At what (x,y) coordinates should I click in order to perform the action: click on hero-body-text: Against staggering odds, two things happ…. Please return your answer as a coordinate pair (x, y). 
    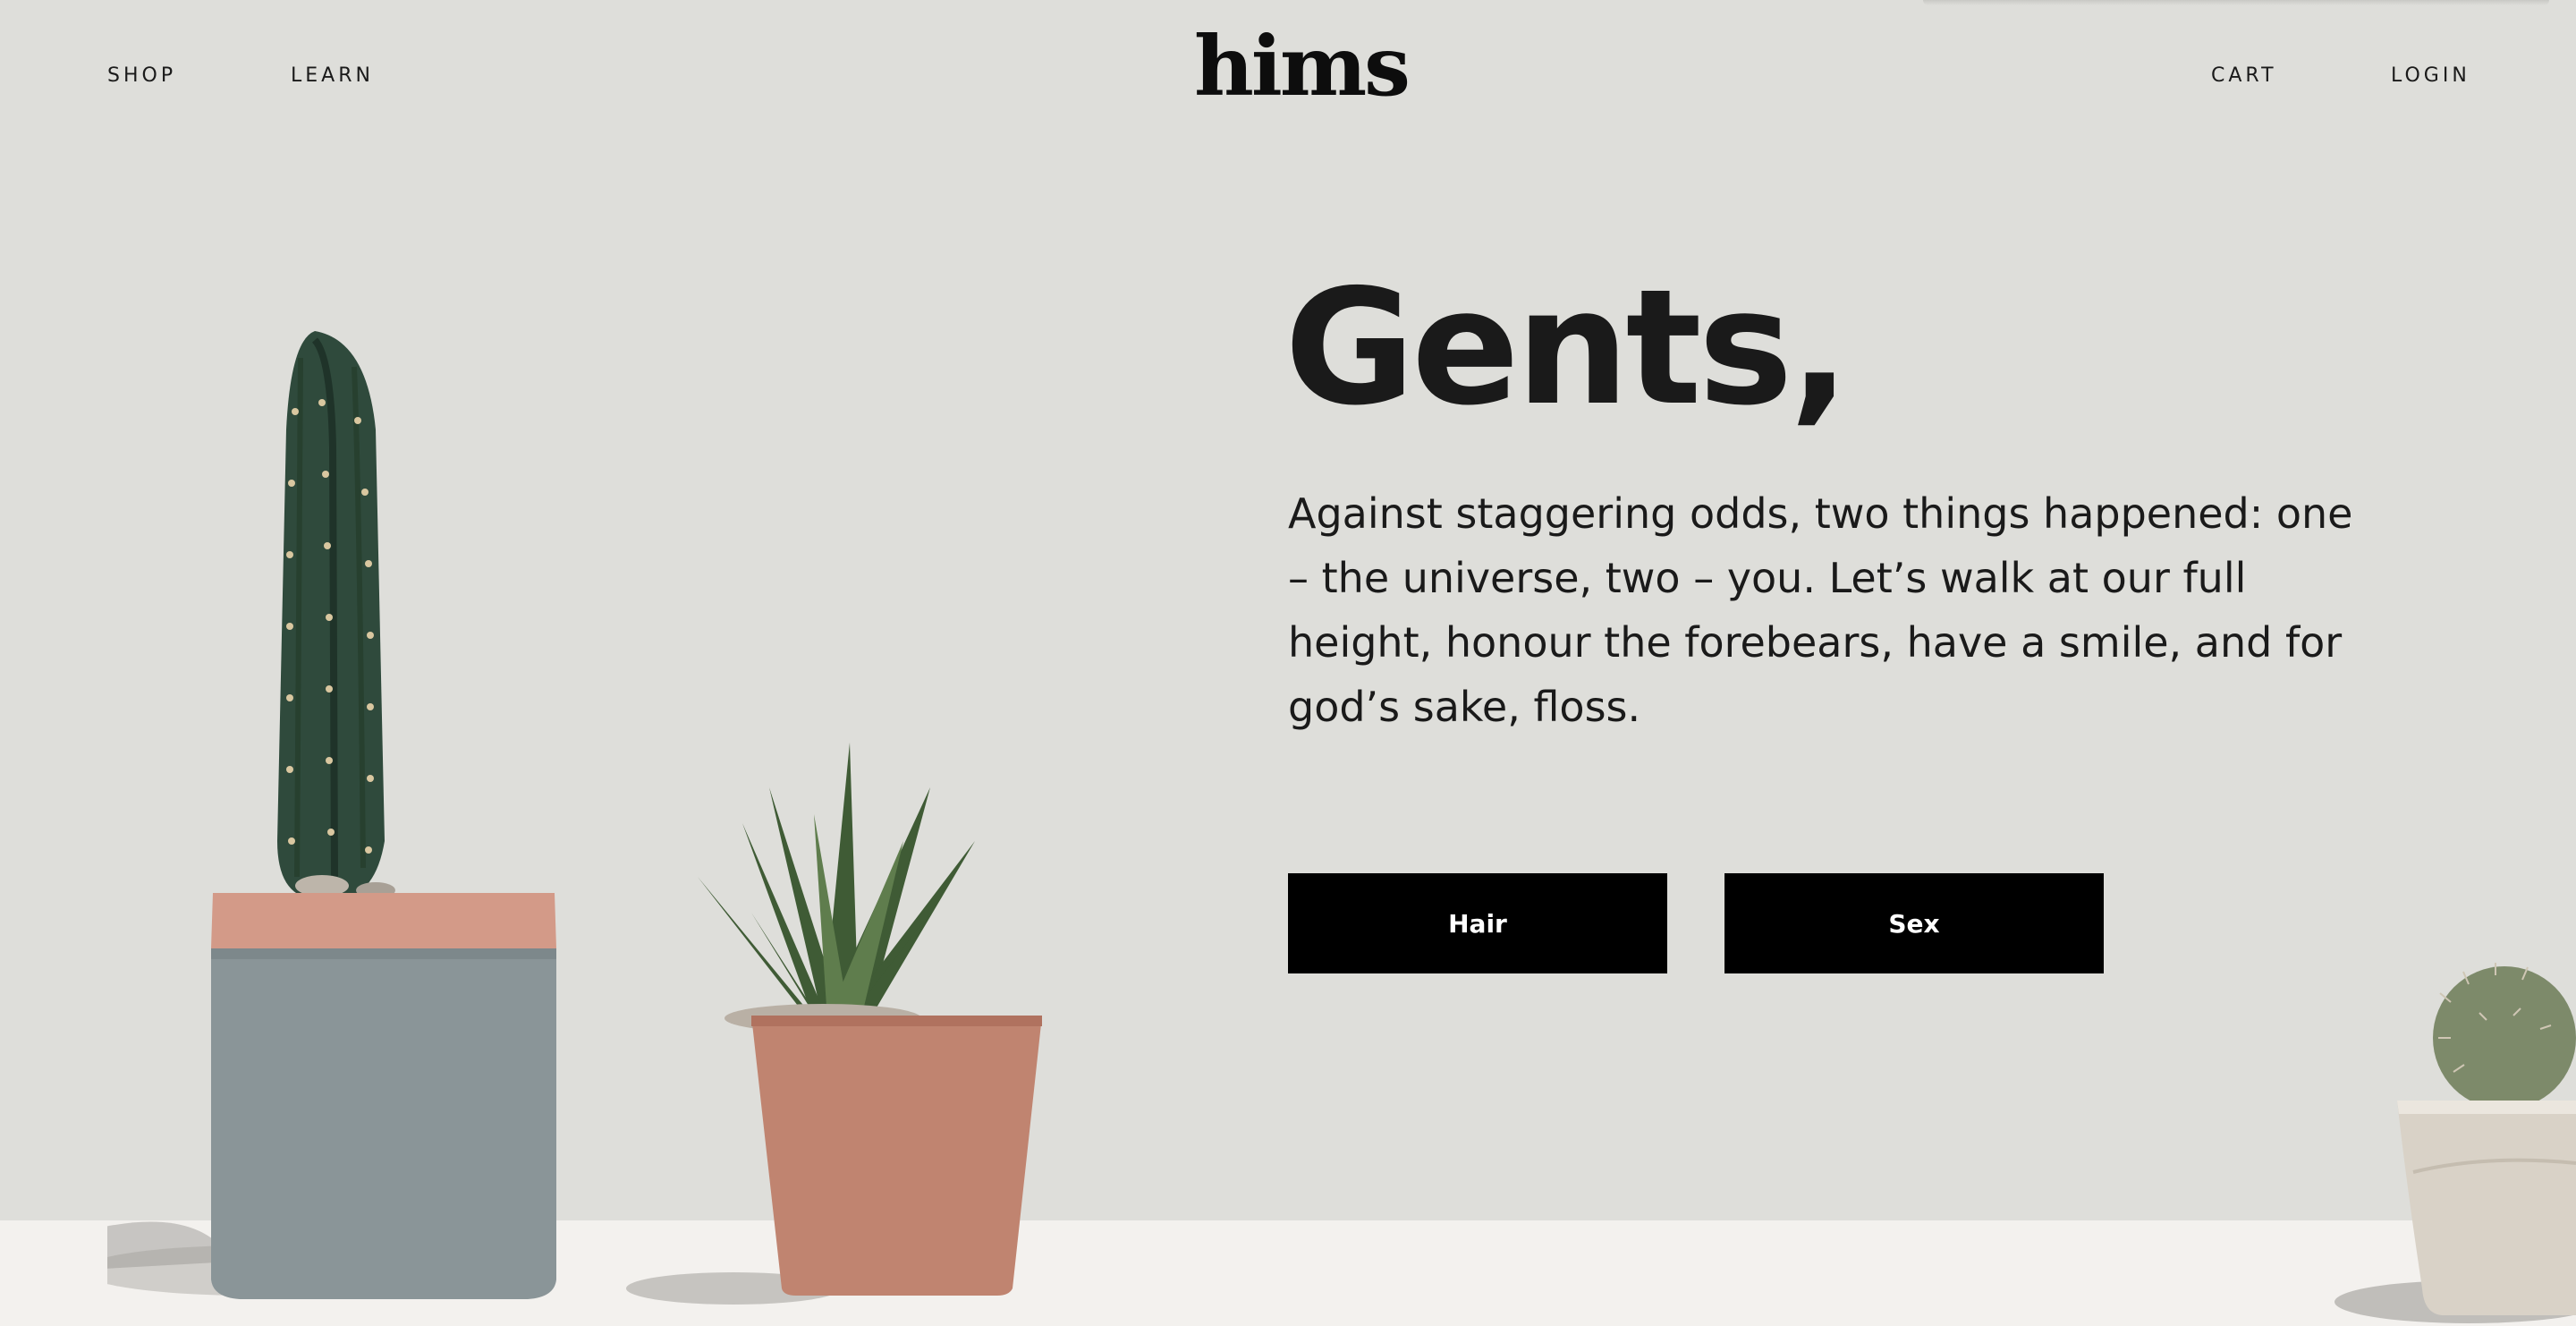
    Looking at the image, I should click on (1820, 610).